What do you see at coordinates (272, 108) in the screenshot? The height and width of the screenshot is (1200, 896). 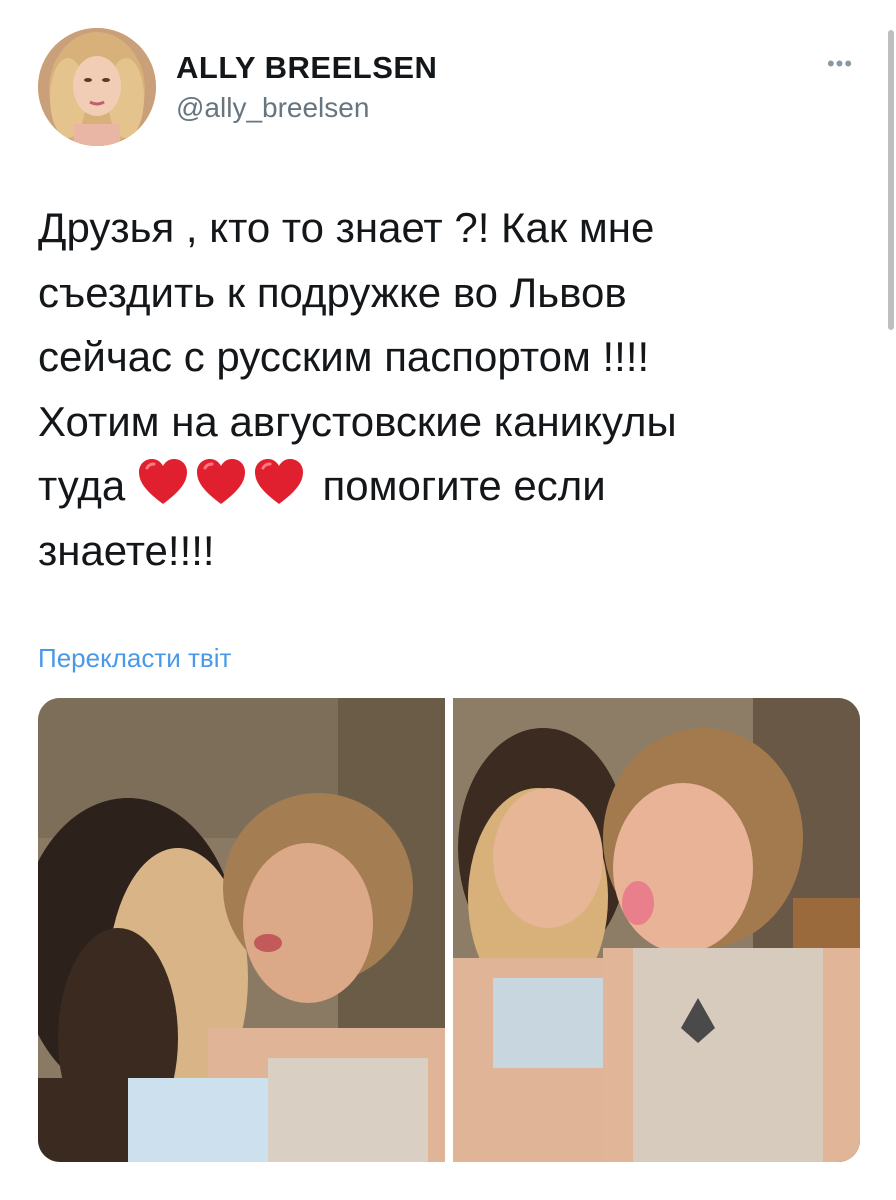 I see `user-handle: @ally_breelsen` at bounding box center [272, 108].